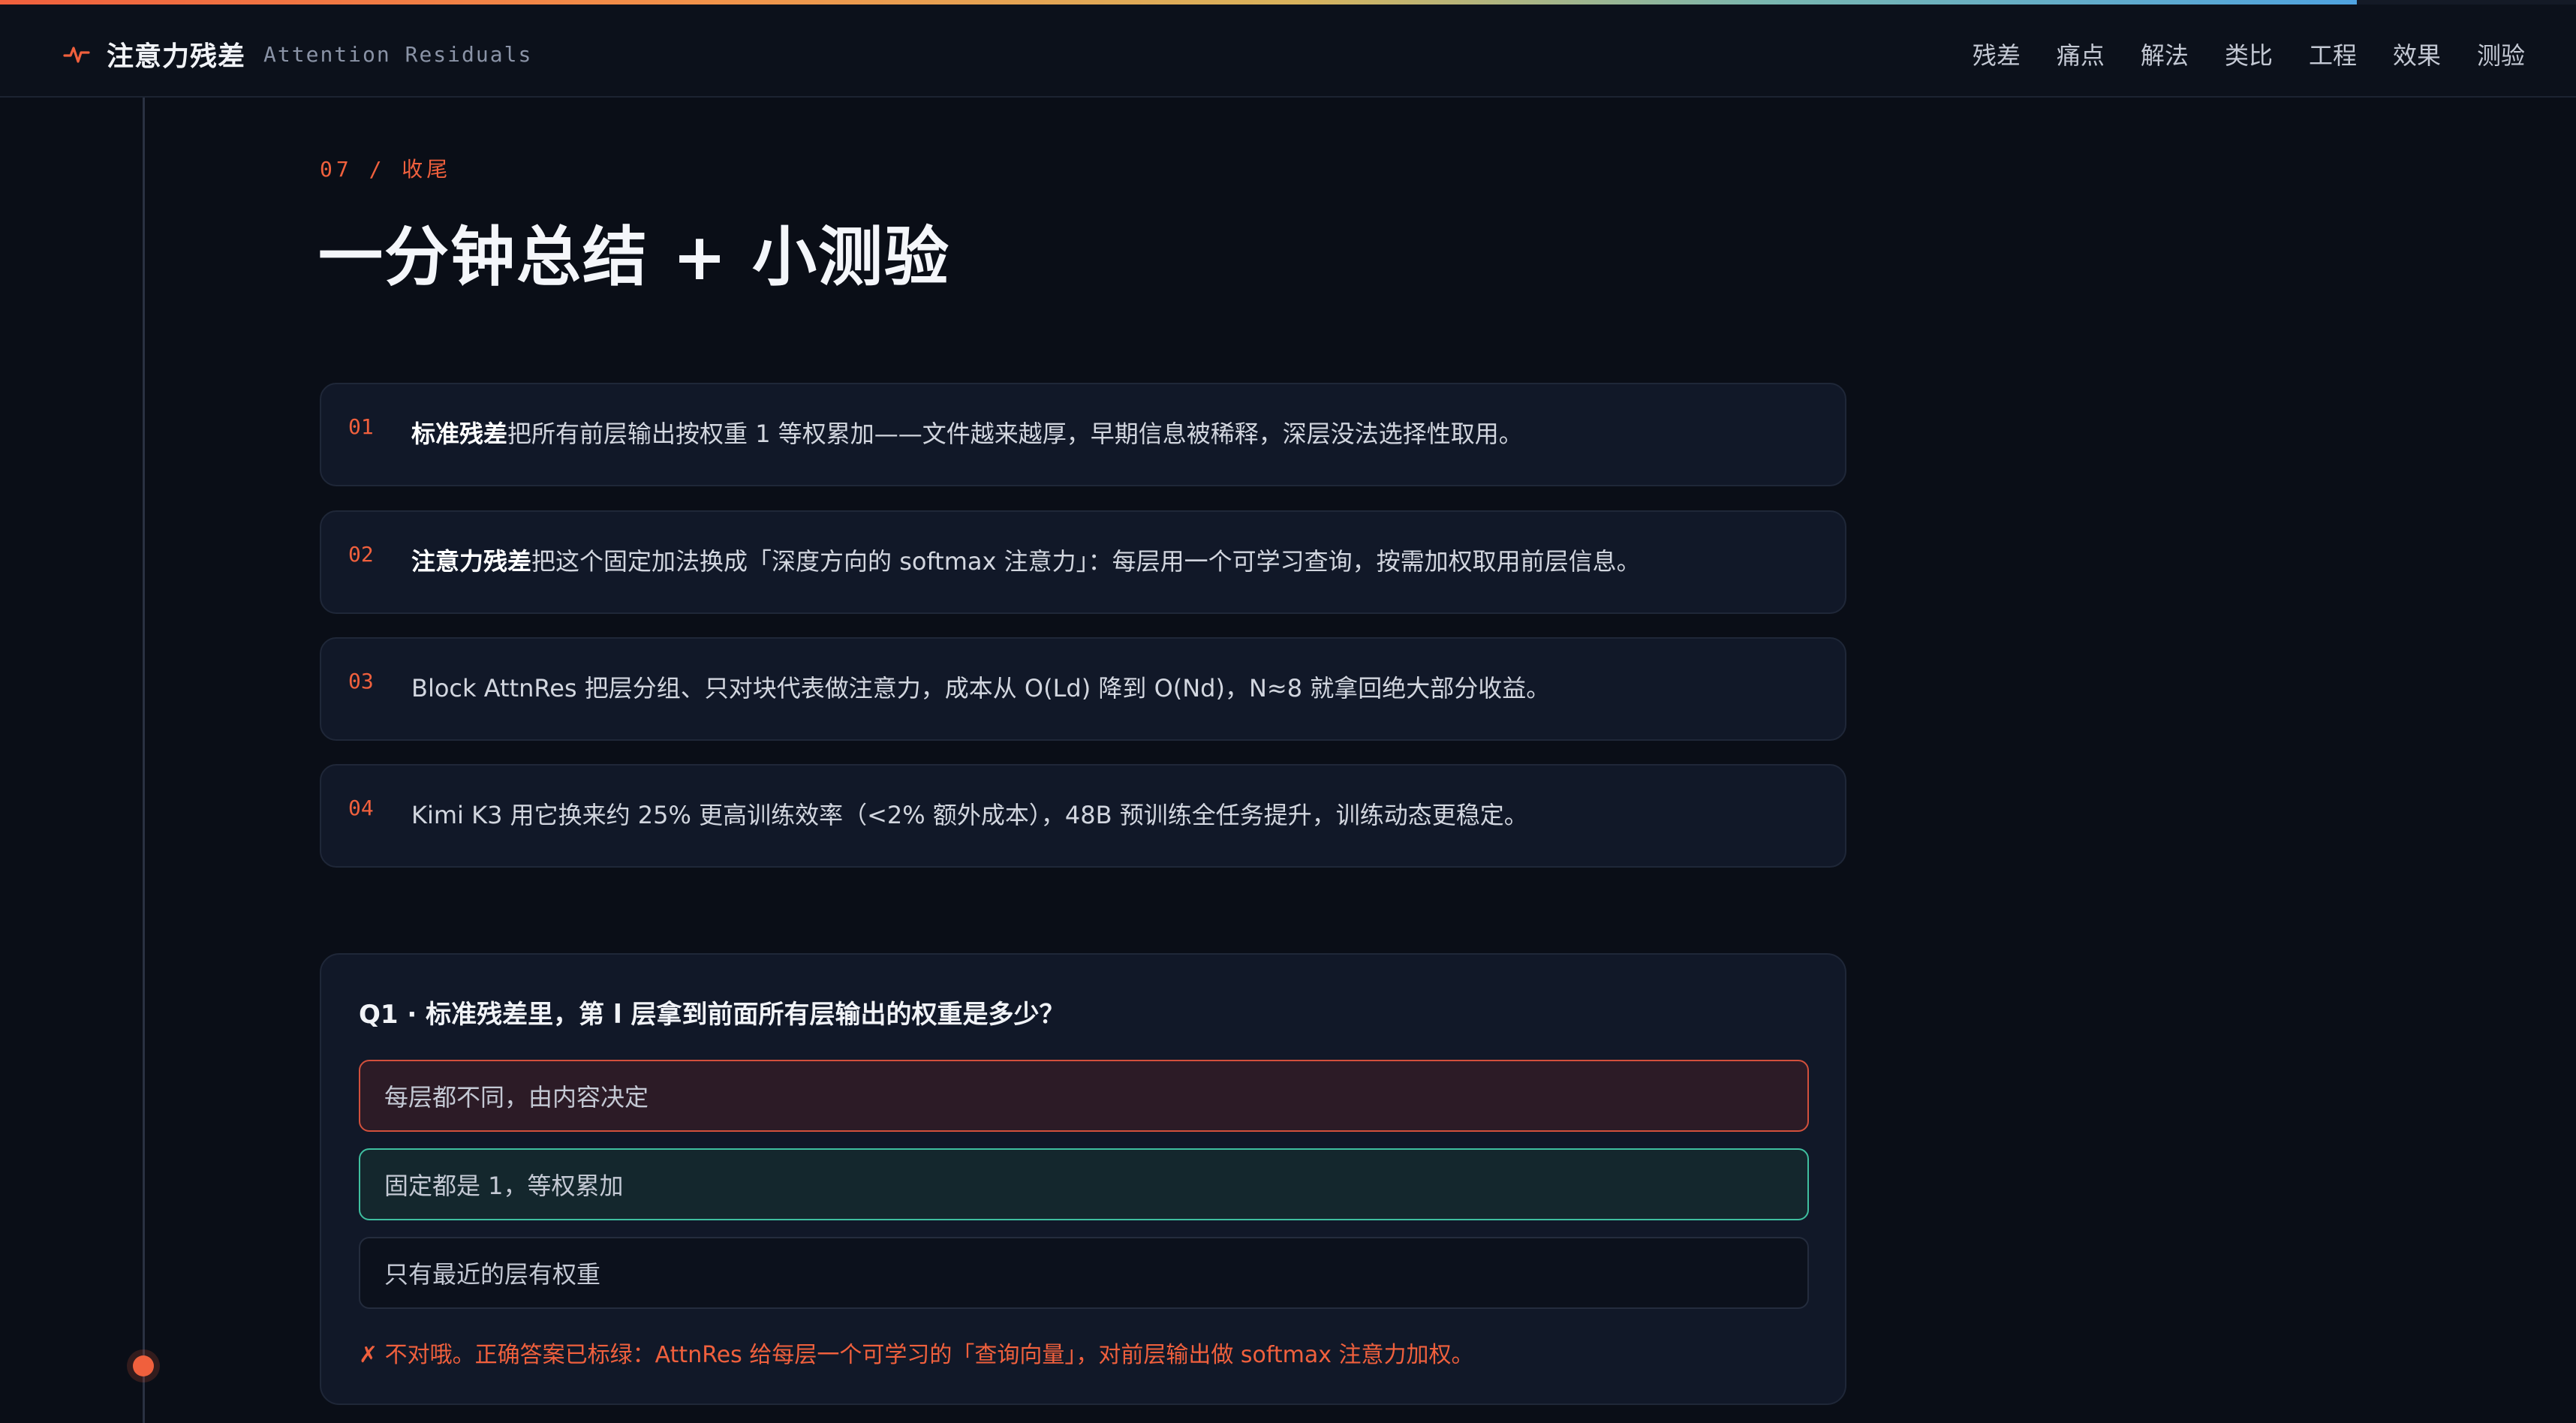 The image size is (2576, 1423). What do you see at coordinates (361, 554) in the screenshot?
I see `summary-number: 02` at bounding box center [361, 554].